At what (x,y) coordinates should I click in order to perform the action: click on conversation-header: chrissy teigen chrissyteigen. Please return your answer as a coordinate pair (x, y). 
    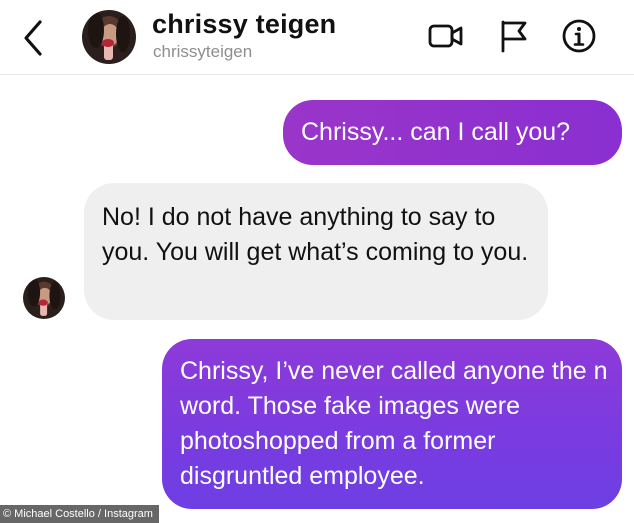
    Looking at the image, I should click on (317, 37).